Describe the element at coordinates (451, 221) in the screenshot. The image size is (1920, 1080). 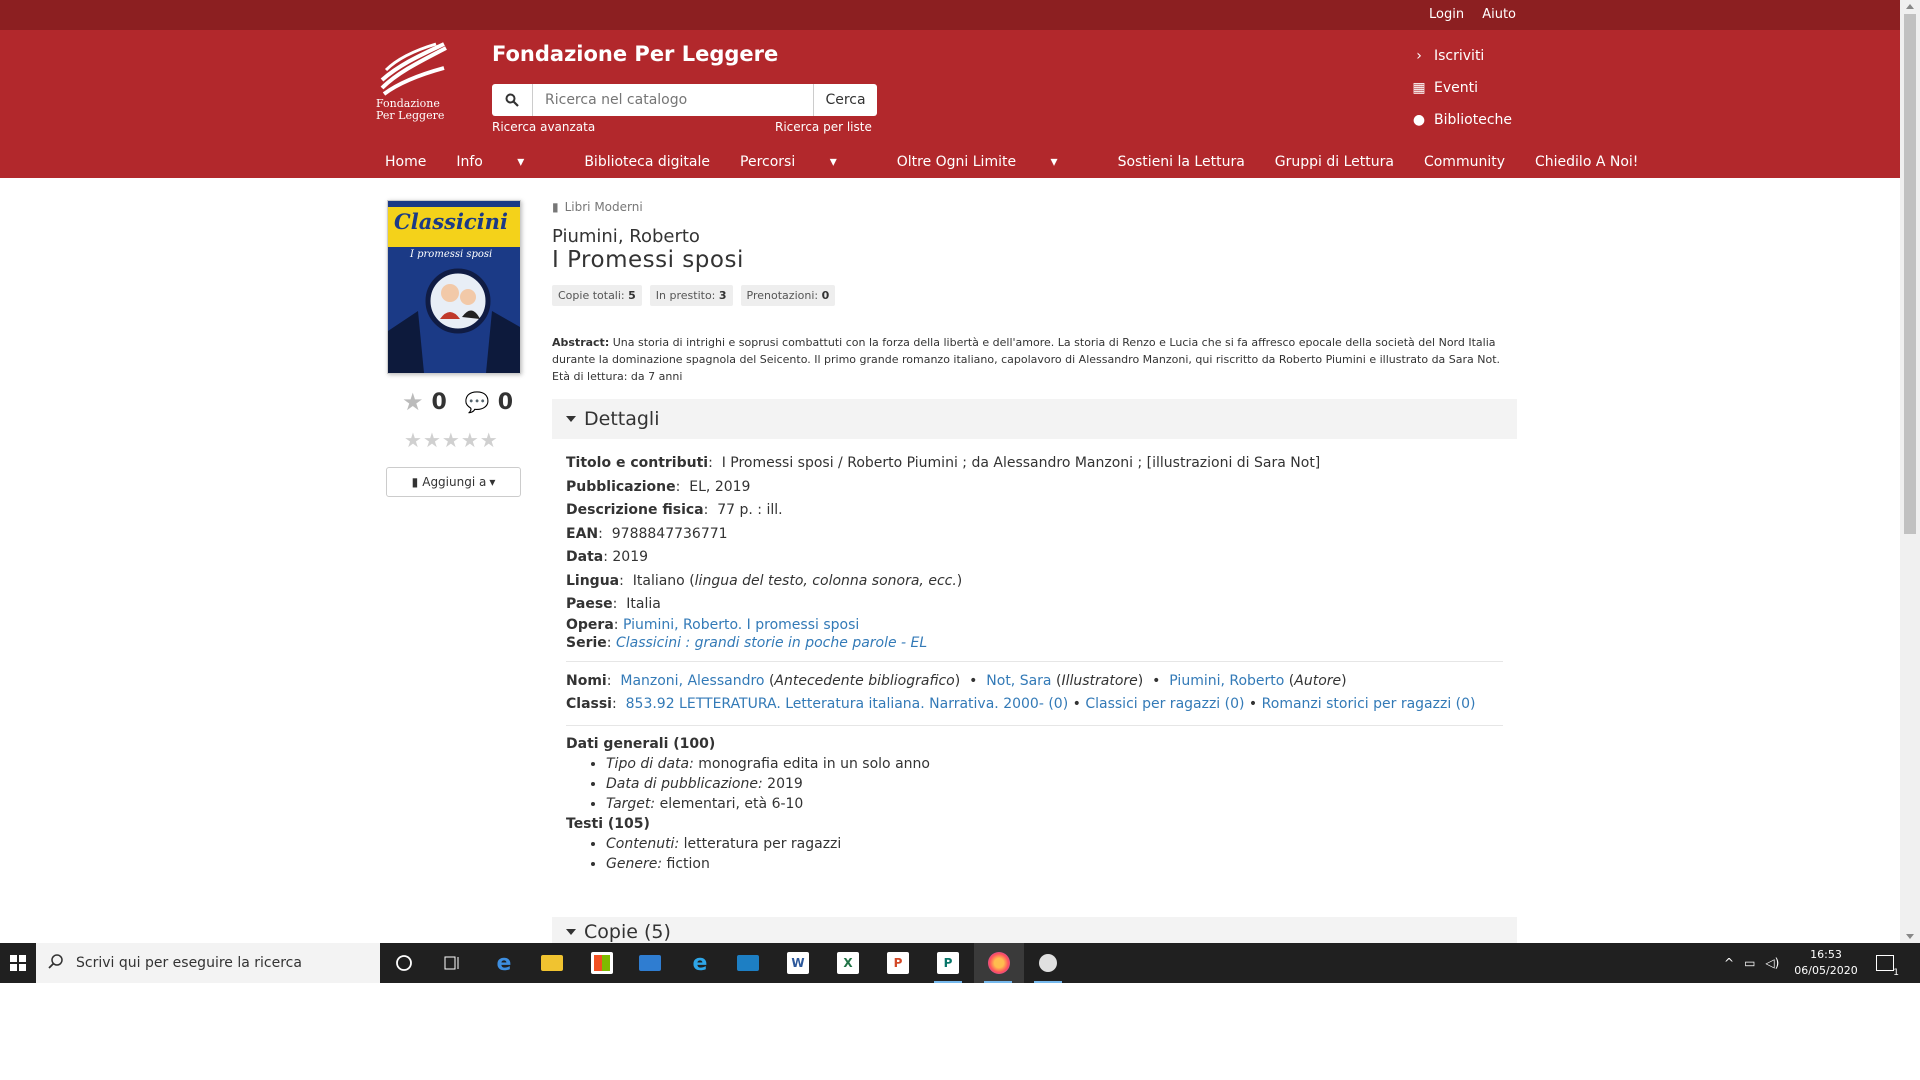
I see `cover-title: Classicini` at that location.